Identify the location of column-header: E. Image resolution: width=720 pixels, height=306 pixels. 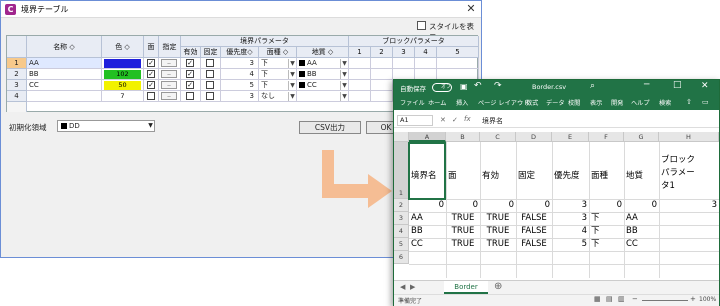
(570, 137).